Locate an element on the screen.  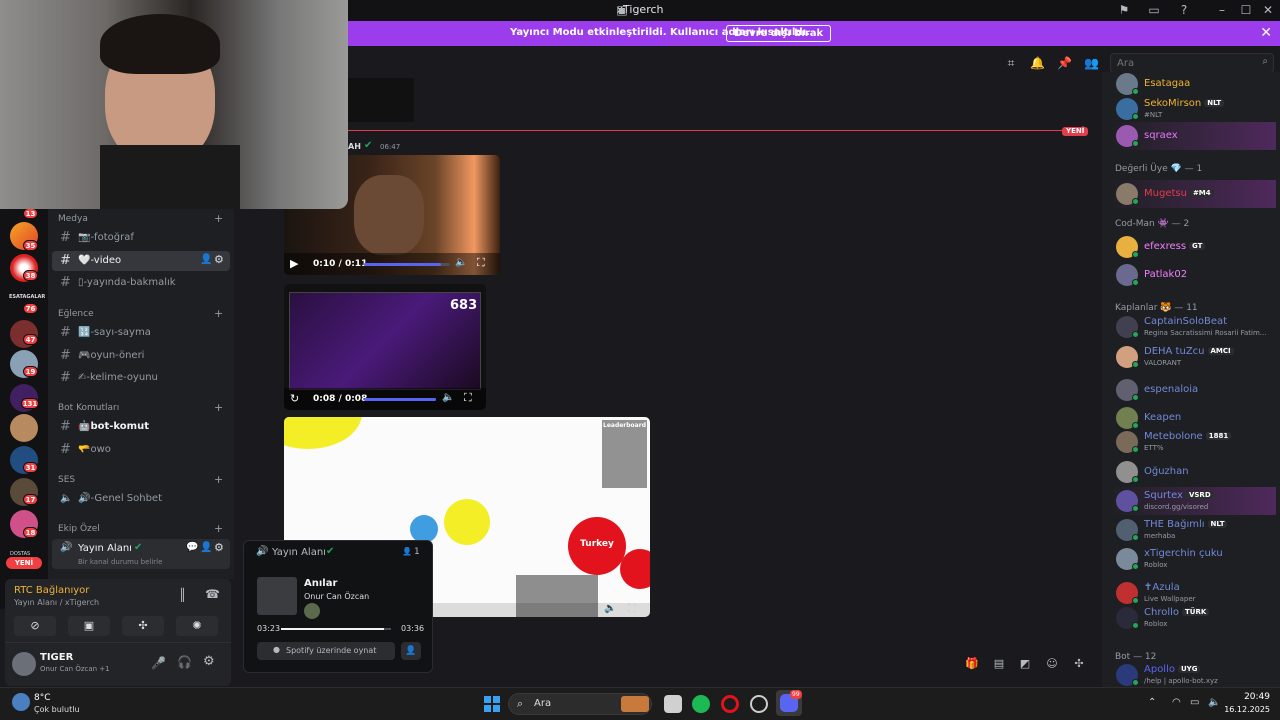
emoji-icon: ☺ is located at coordinates (1052, 664).